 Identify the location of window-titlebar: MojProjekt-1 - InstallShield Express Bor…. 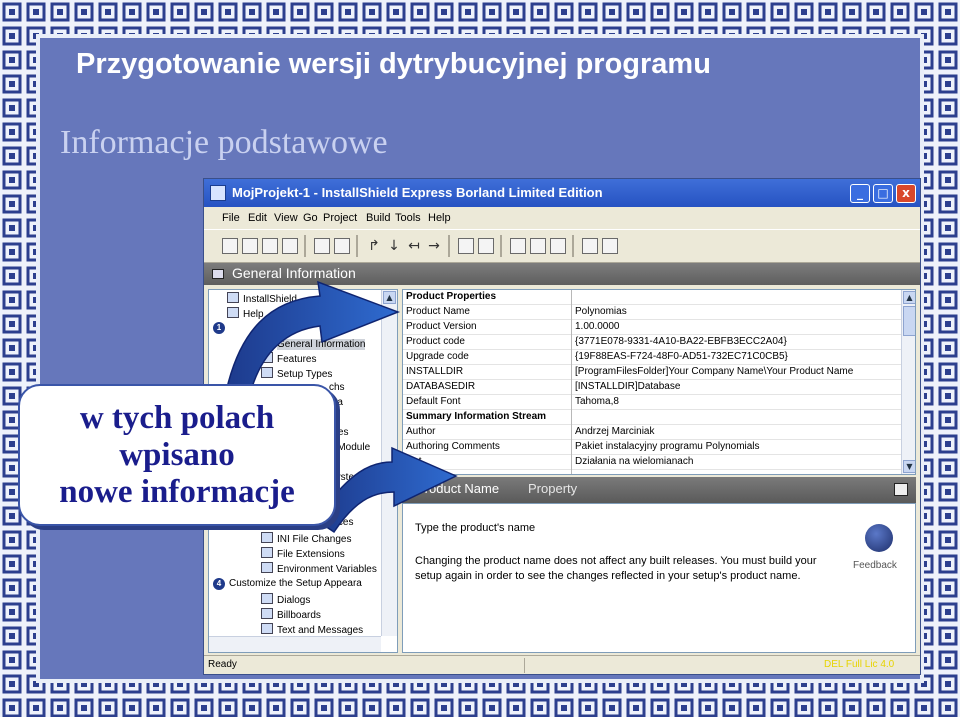
(562, 193).